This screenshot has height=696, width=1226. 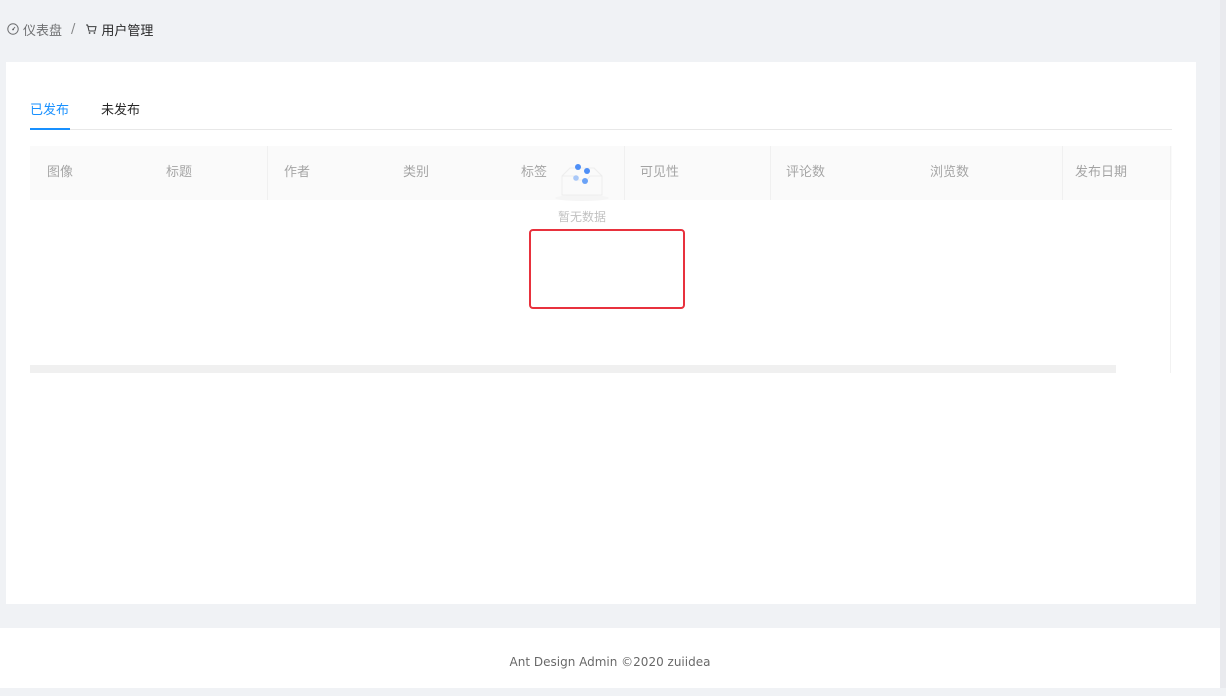 What do you see at coordinates (949, 173) in the screenshot?
I see `column-header-views: 浏览数` at bounding box center [949, 173].